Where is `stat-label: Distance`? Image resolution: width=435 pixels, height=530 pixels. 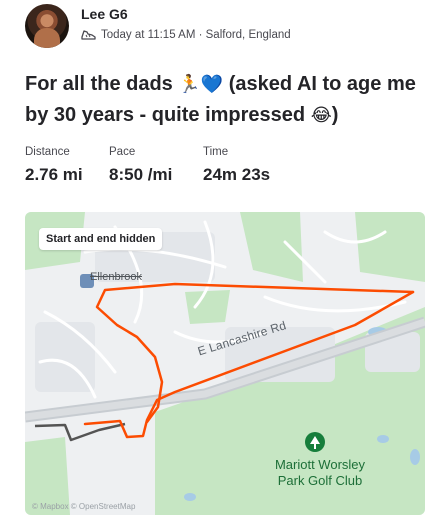
stat-label: Distance is located at coordinates (47, 152).